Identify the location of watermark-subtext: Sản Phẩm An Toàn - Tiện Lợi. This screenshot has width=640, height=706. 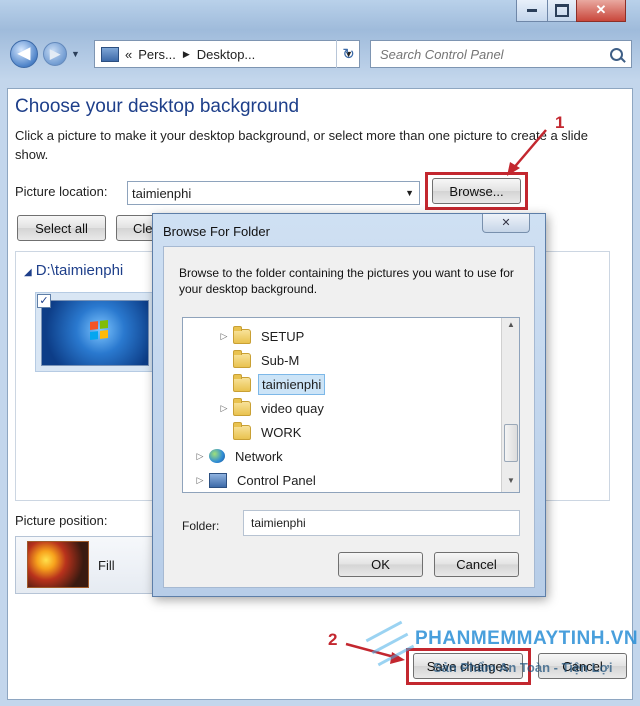
(523, 667).